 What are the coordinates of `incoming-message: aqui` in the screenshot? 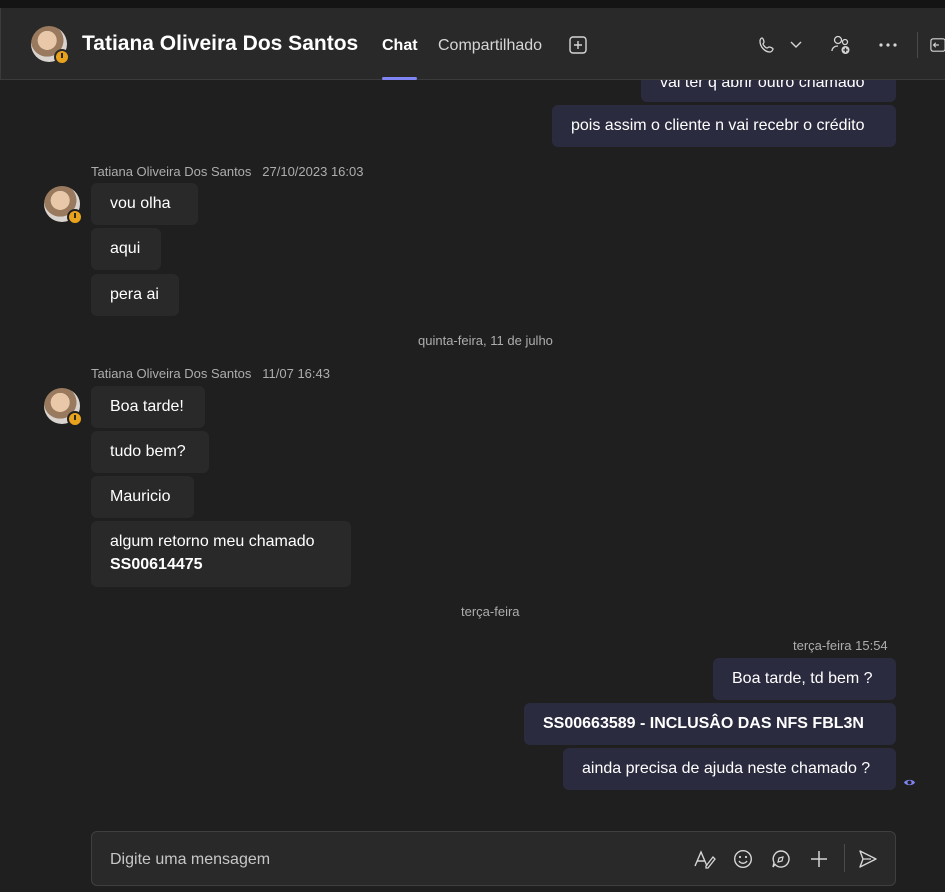 It's located at (126, 249).